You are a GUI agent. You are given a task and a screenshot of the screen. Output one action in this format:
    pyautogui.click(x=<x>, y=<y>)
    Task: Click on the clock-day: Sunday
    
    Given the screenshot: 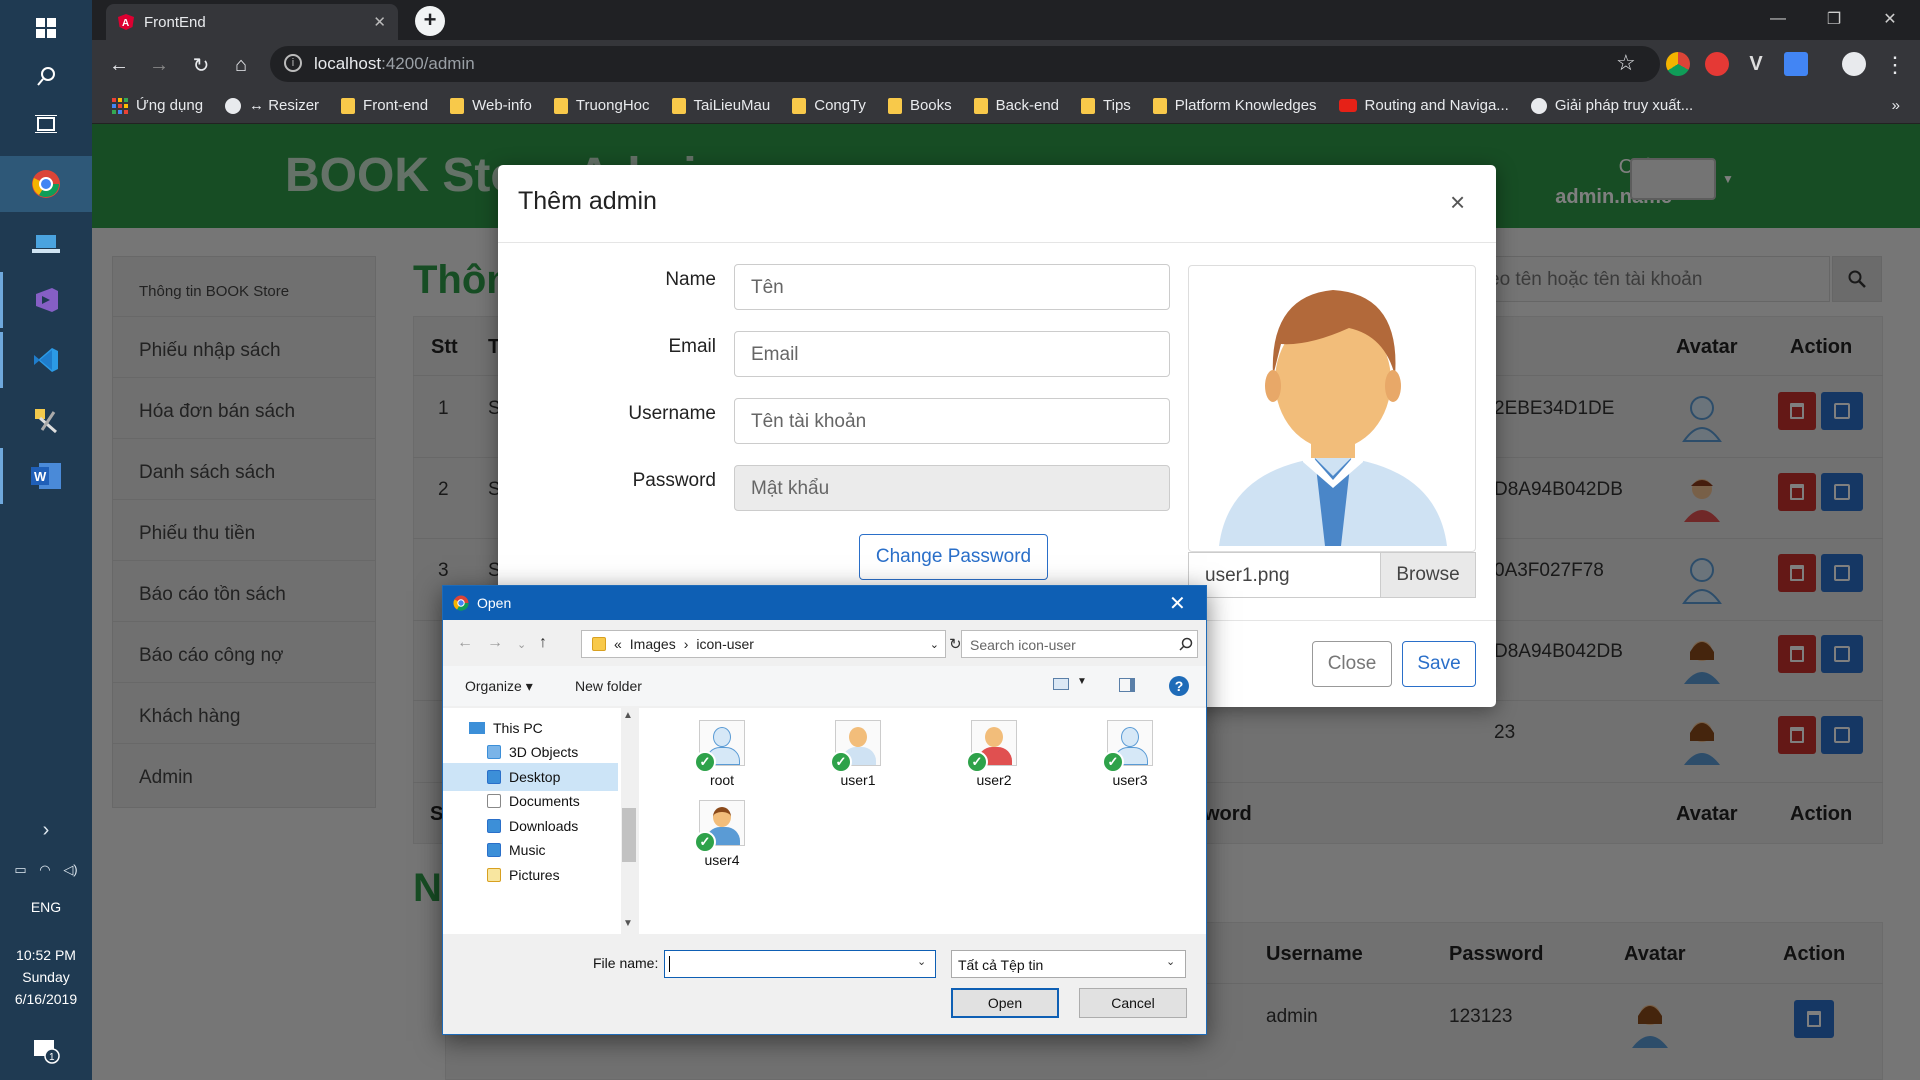 What is the action you would take?
    pyautogui.click(x=46, y=977)
    